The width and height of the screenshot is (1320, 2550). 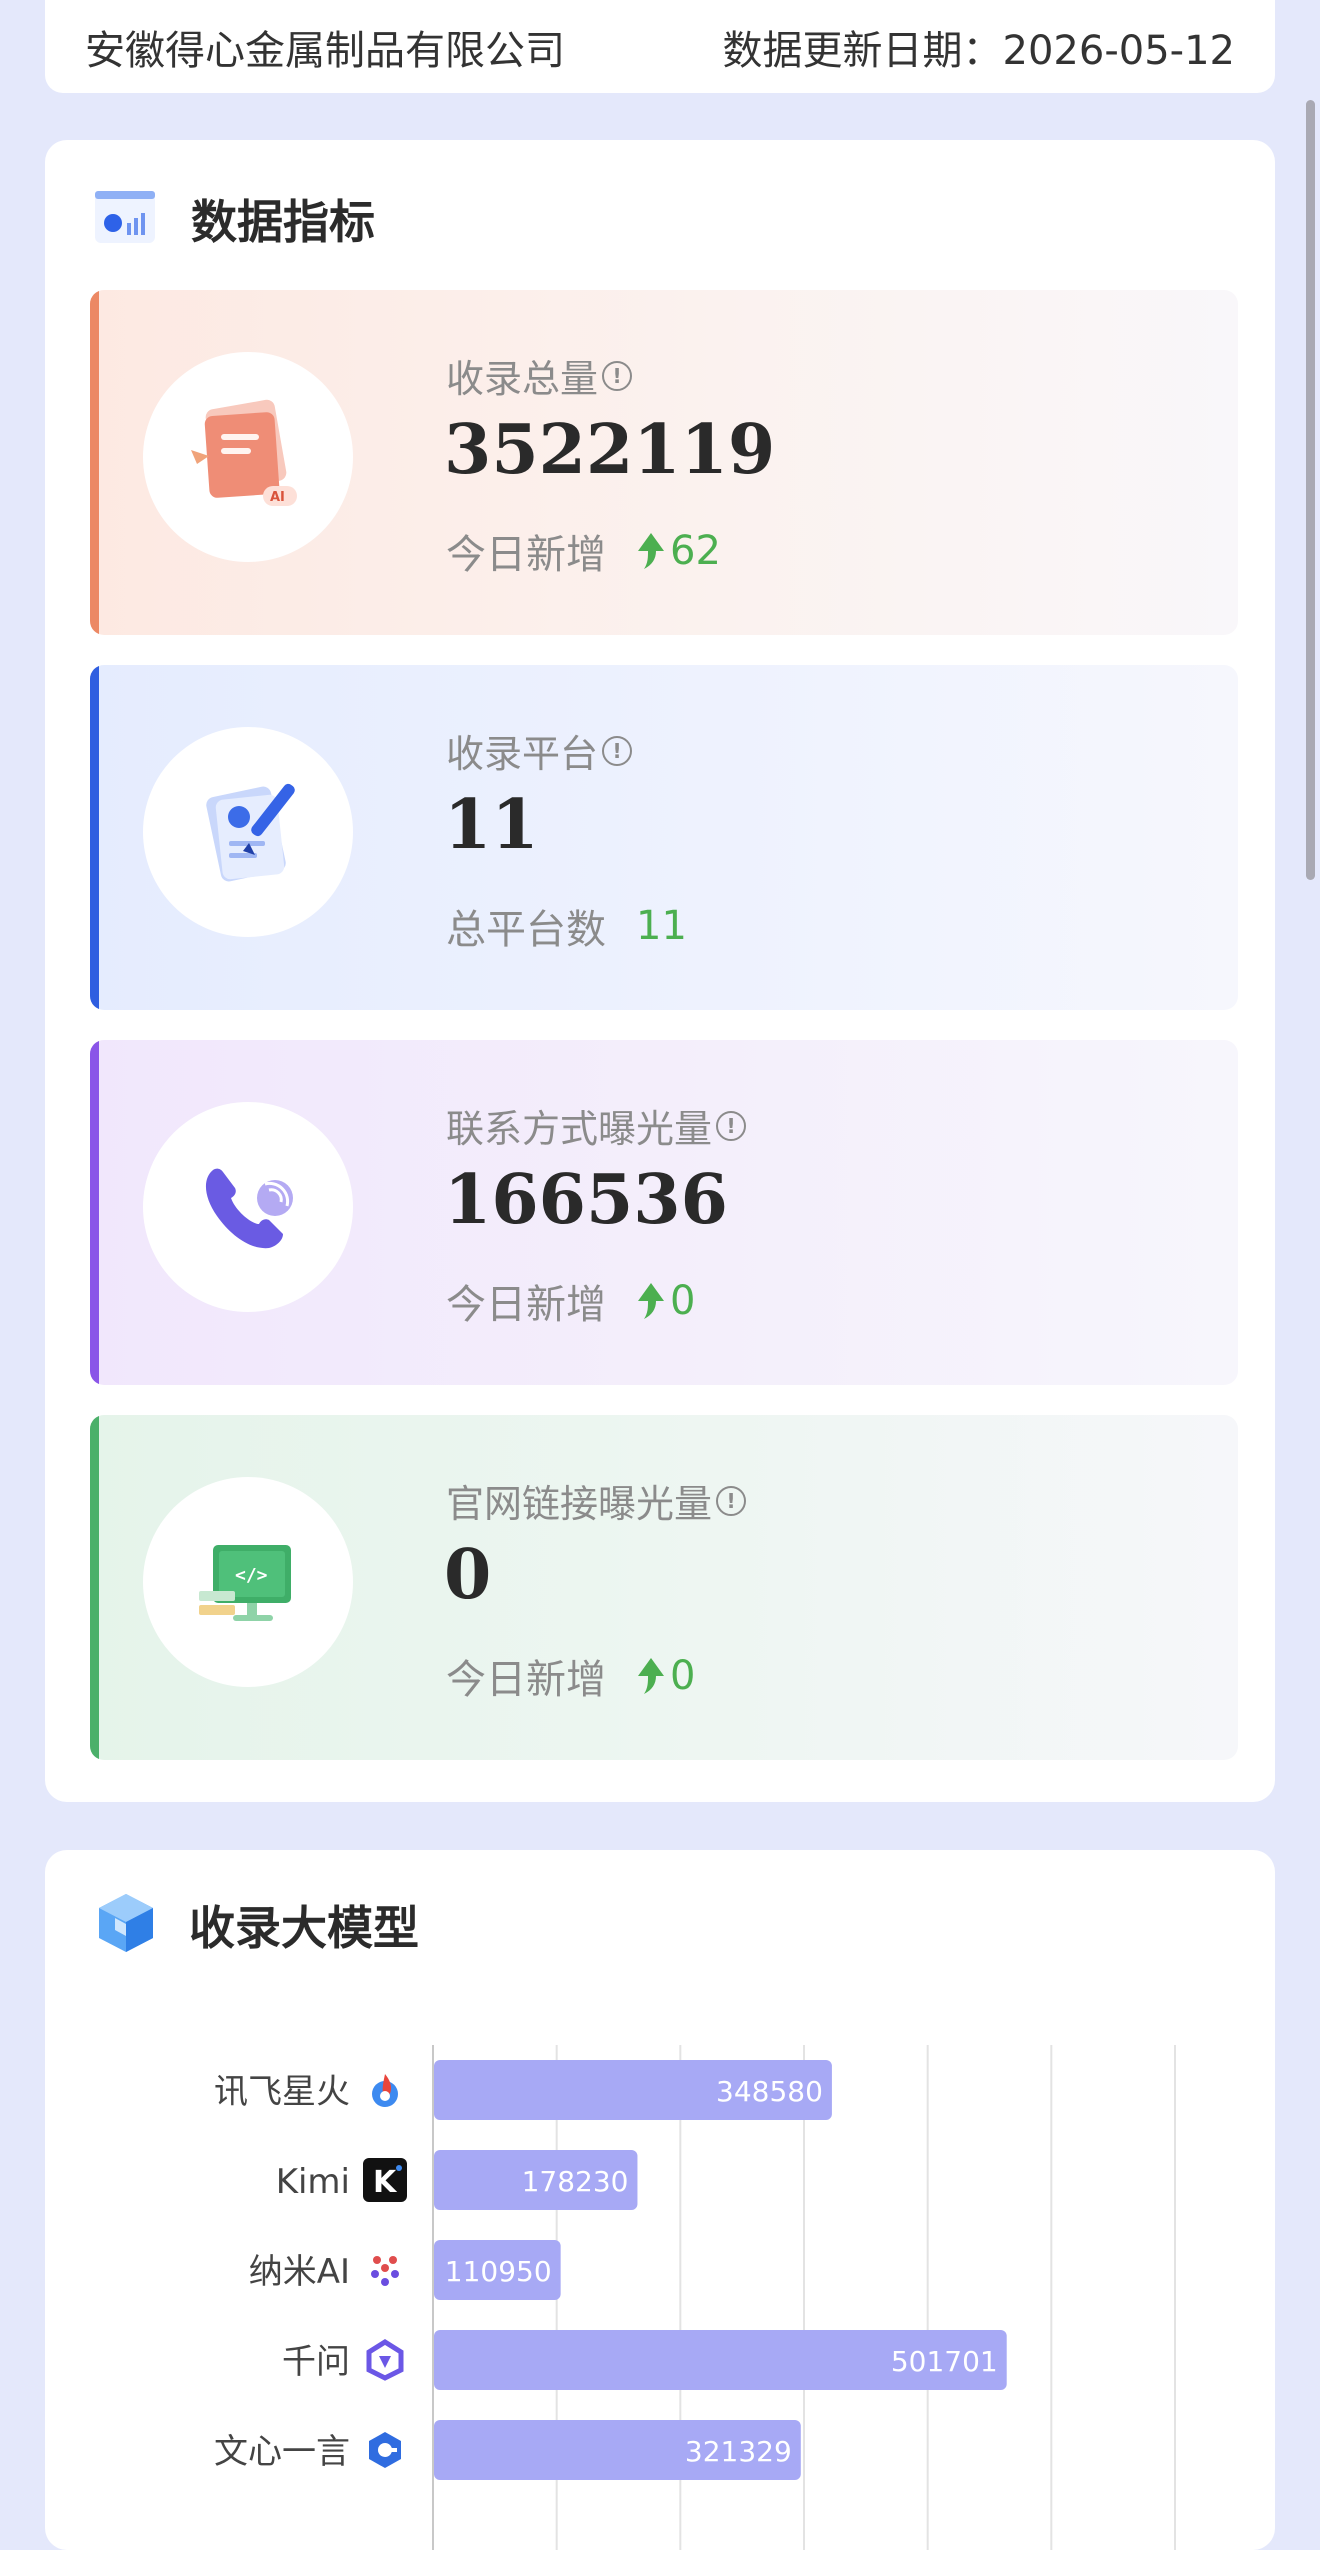 What do you see at coordinates (664, 1587) in the screenshot?
I see `metric-card-website-exposure: </> 官网链接曝光量 ! 0 今日新增 0` at bounding box center [664, 1587].